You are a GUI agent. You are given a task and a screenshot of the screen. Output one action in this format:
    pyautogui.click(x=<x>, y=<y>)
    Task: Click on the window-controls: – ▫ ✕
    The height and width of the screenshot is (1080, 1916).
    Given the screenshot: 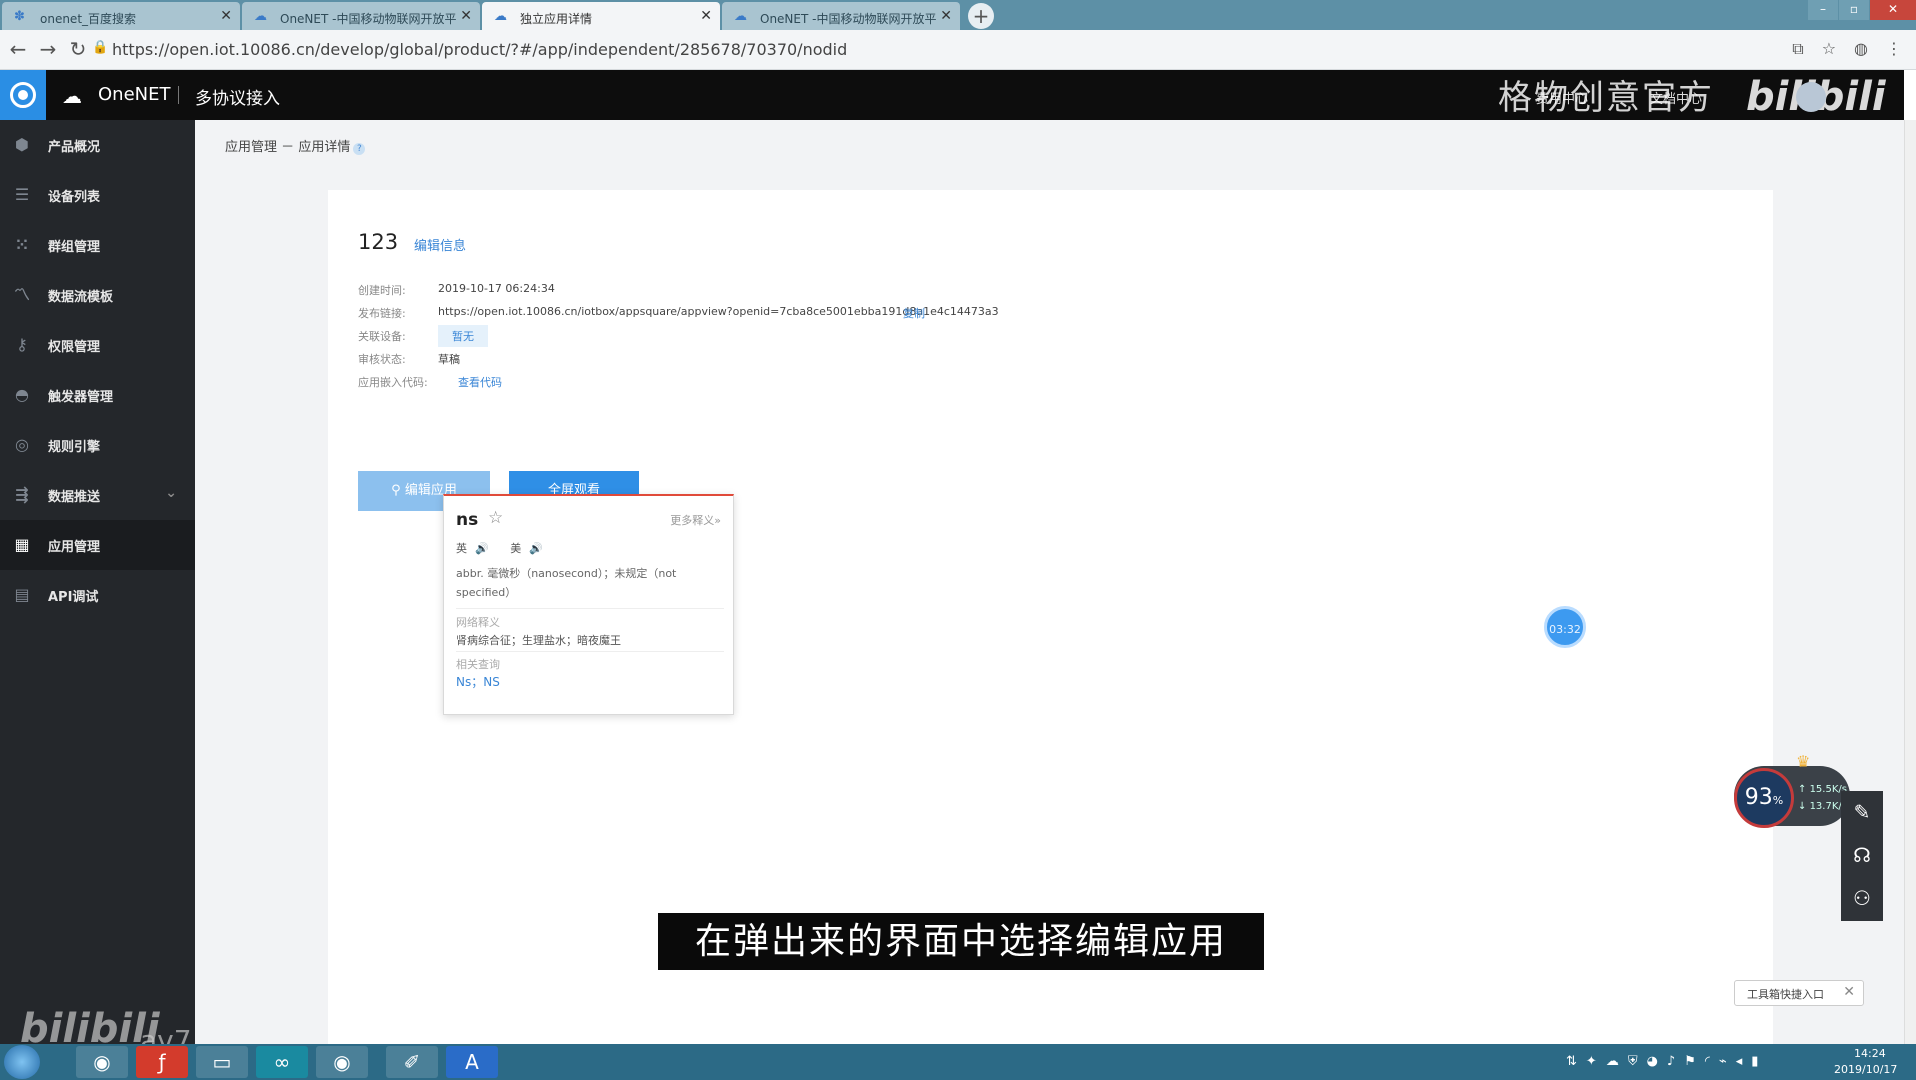 What is the action you would take?
    pyautogui.click(x=1861, y=10)
    